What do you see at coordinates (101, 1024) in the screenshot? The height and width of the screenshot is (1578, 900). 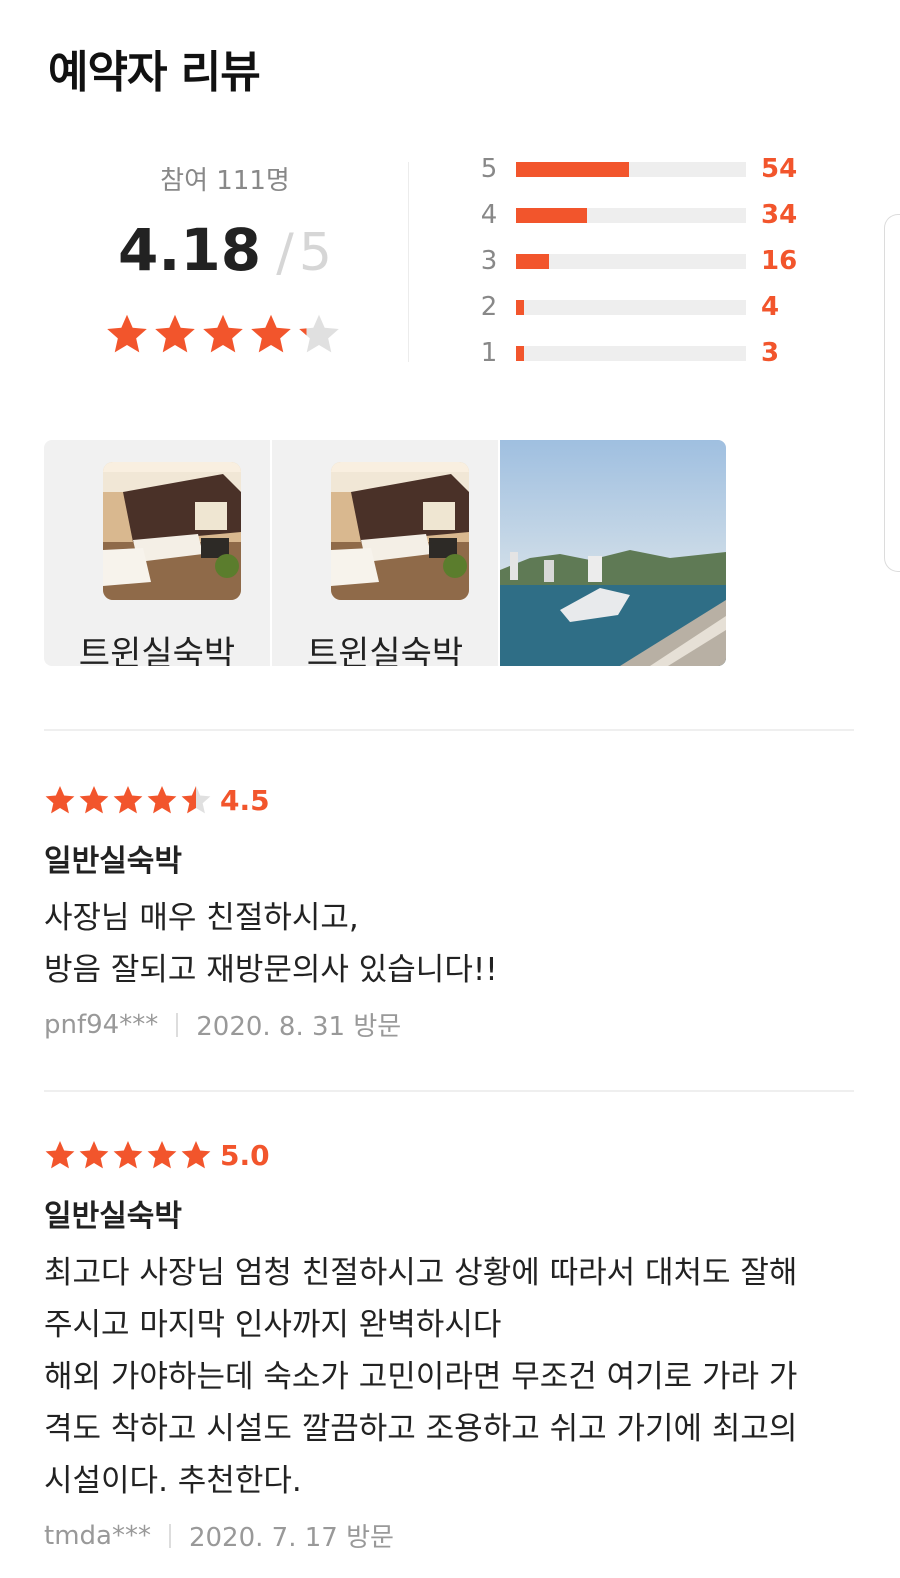 I see `review-username: pnf94***` at bounding box center [101, 1024].